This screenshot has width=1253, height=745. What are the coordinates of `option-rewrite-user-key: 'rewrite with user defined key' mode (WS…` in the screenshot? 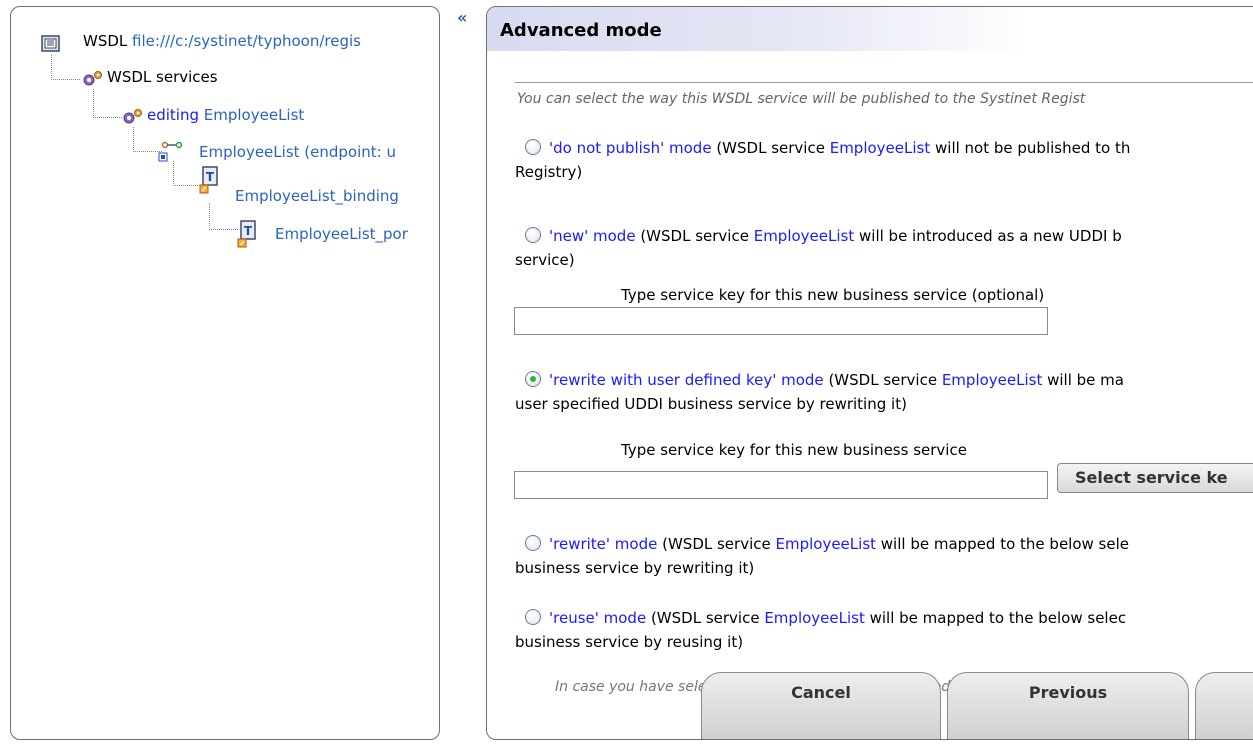 It's located at (884, 392).